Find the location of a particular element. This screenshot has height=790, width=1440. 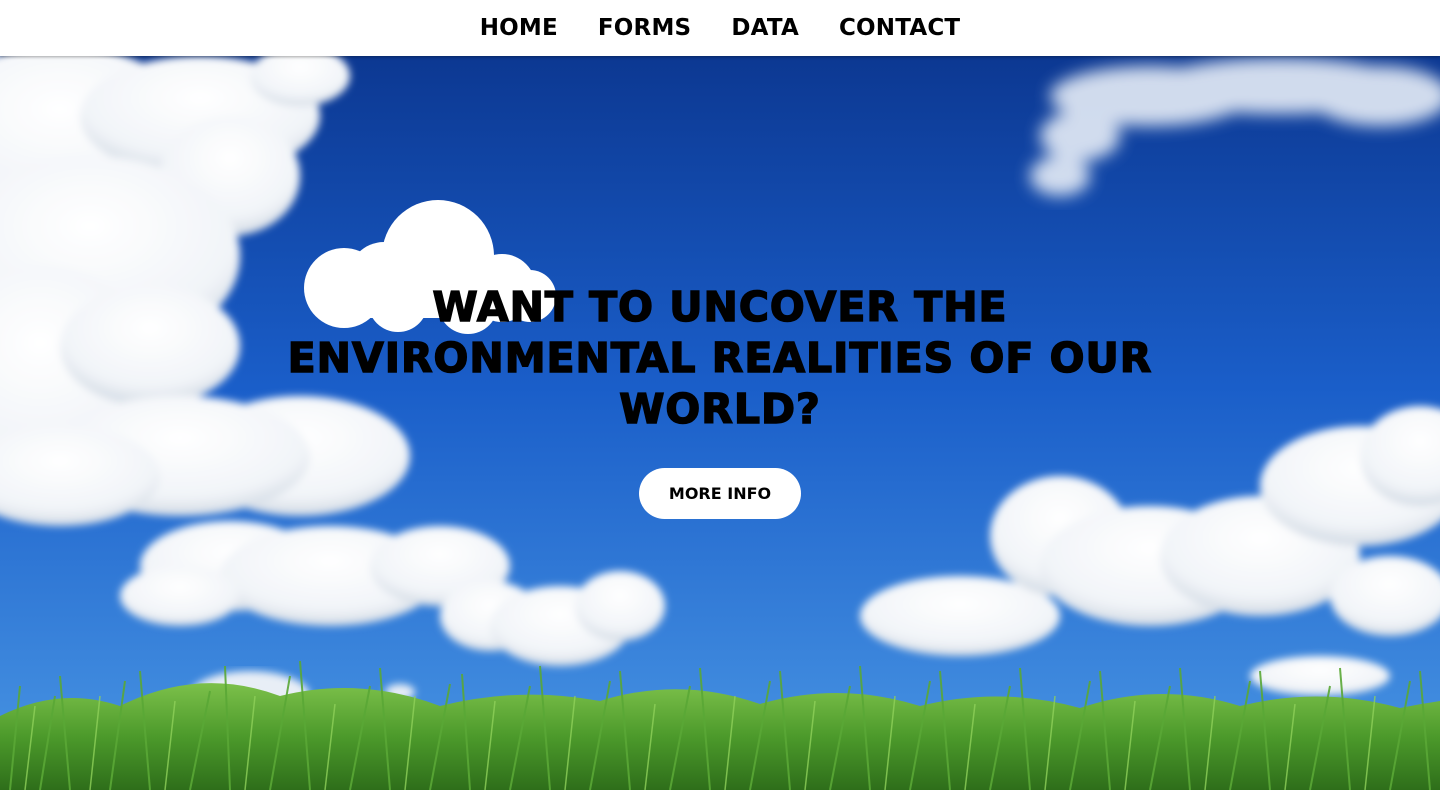

main-nav: HOME FORMS DATA CONTACT is located at coordinates (720, 28).